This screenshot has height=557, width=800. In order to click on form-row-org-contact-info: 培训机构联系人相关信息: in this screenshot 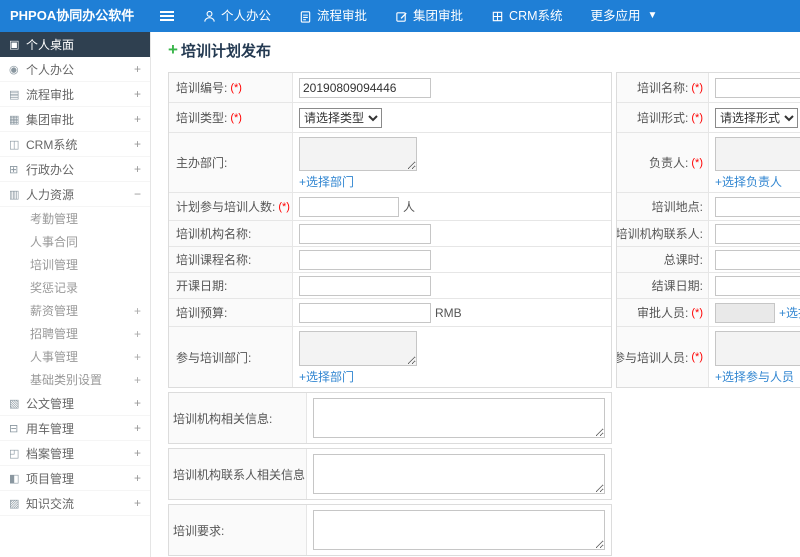, I will do `click(390, 474)`.